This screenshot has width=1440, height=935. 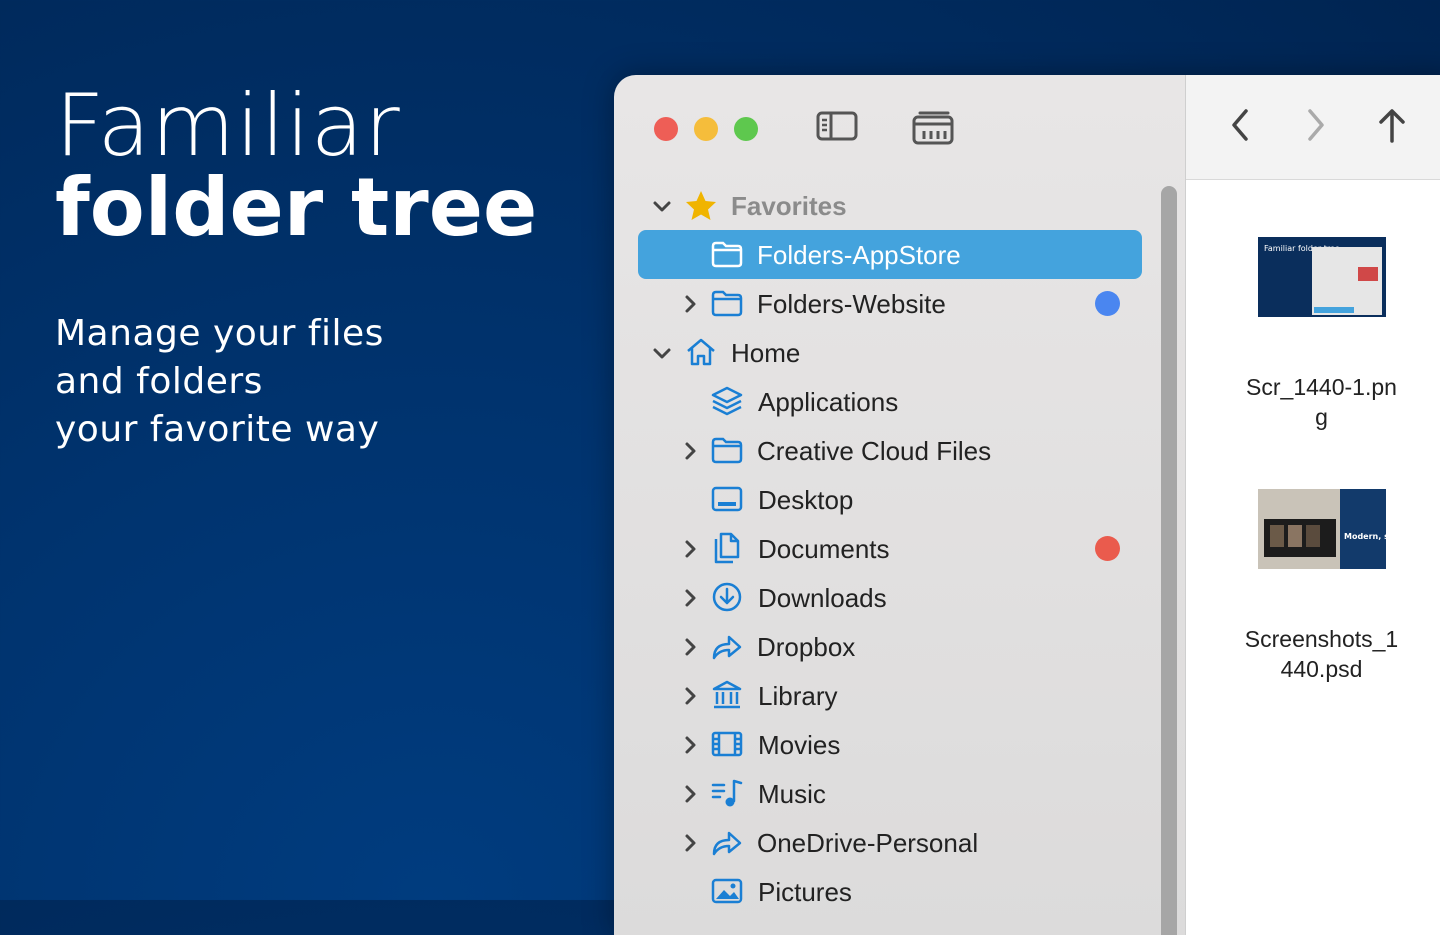 What do you see at coordinates (727, 891) in the screenshot?
I see `pictures-icon` at bounding box center [727, 891].